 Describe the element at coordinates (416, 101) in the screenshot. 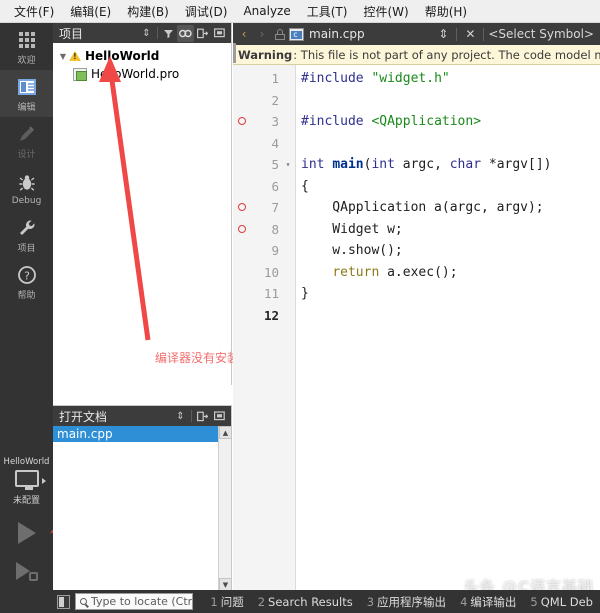

I see `code-line: 2` at that location.